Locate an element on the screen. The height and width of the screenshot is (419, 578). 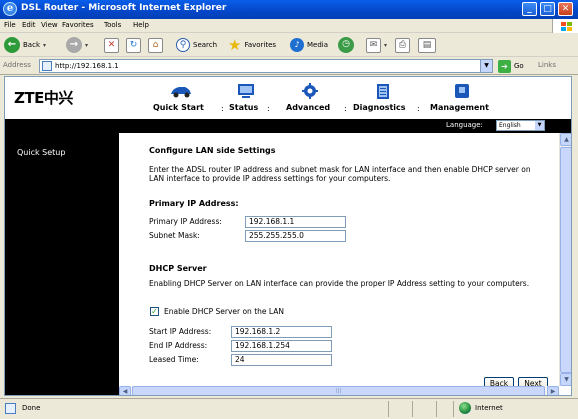
ie-icon: e is located at coordinates (10, 9).